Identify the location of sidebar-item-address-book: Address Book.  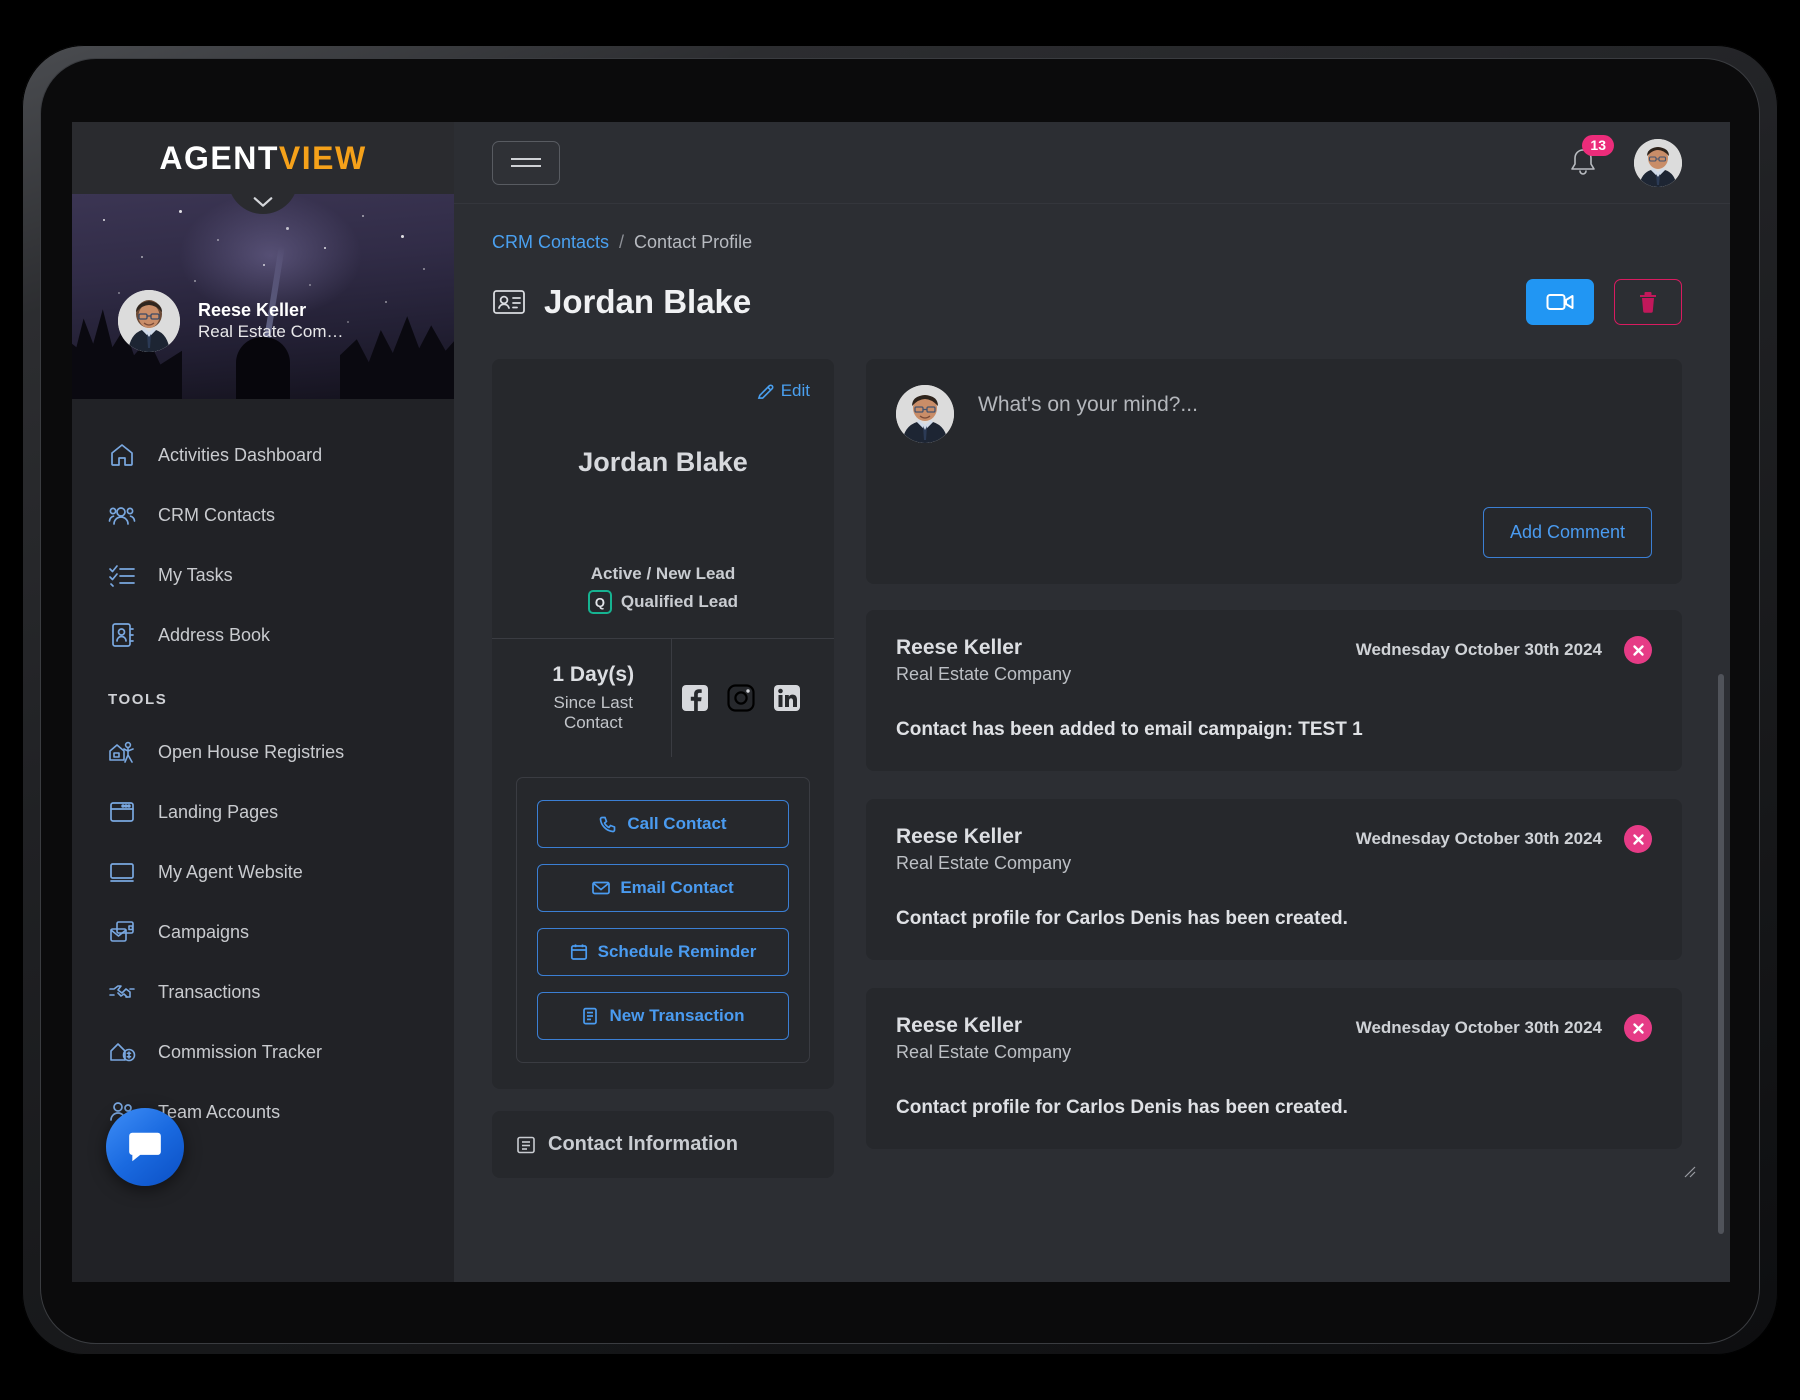
(263, 635).